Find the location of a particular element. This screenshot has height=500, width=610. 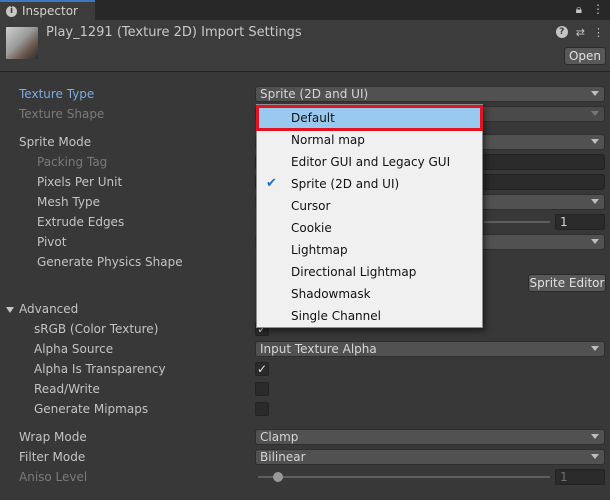

advanced-foldout-label: Advanced is located at coordinates (48, 309).